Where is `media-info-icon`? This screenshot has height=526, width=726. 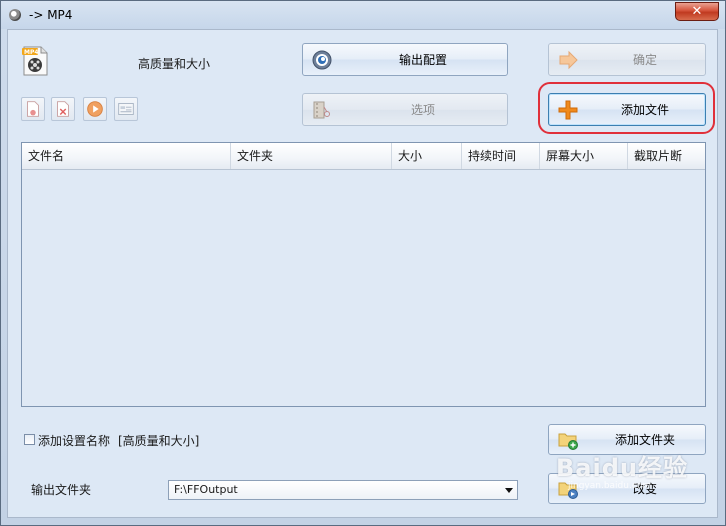
media-info-icon is located at coordinates (126, 109).